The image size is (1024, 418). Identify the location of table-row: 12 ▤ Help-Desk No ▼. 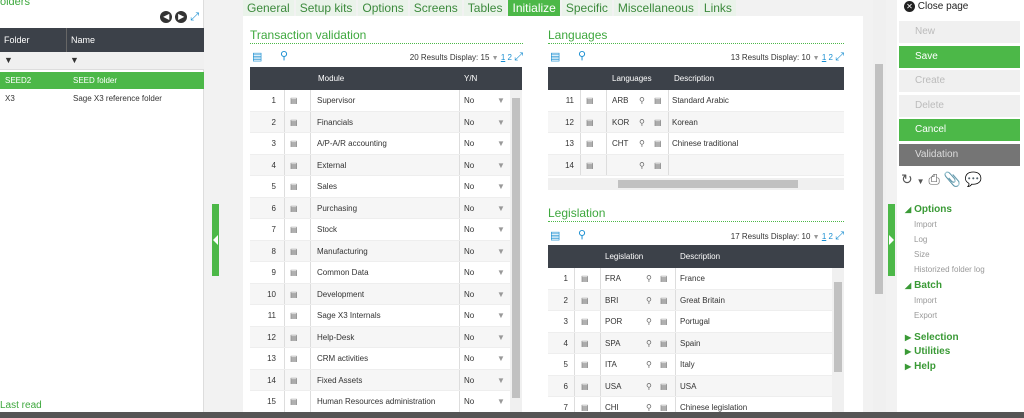
(380, 337).